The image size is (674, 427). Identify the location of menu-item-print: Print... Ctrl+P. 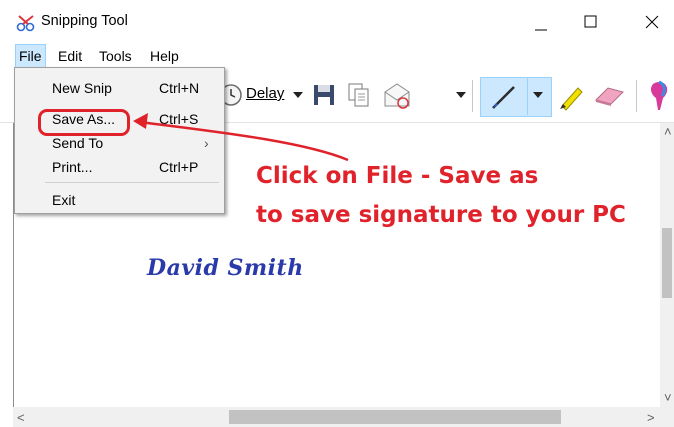
(119, 167).